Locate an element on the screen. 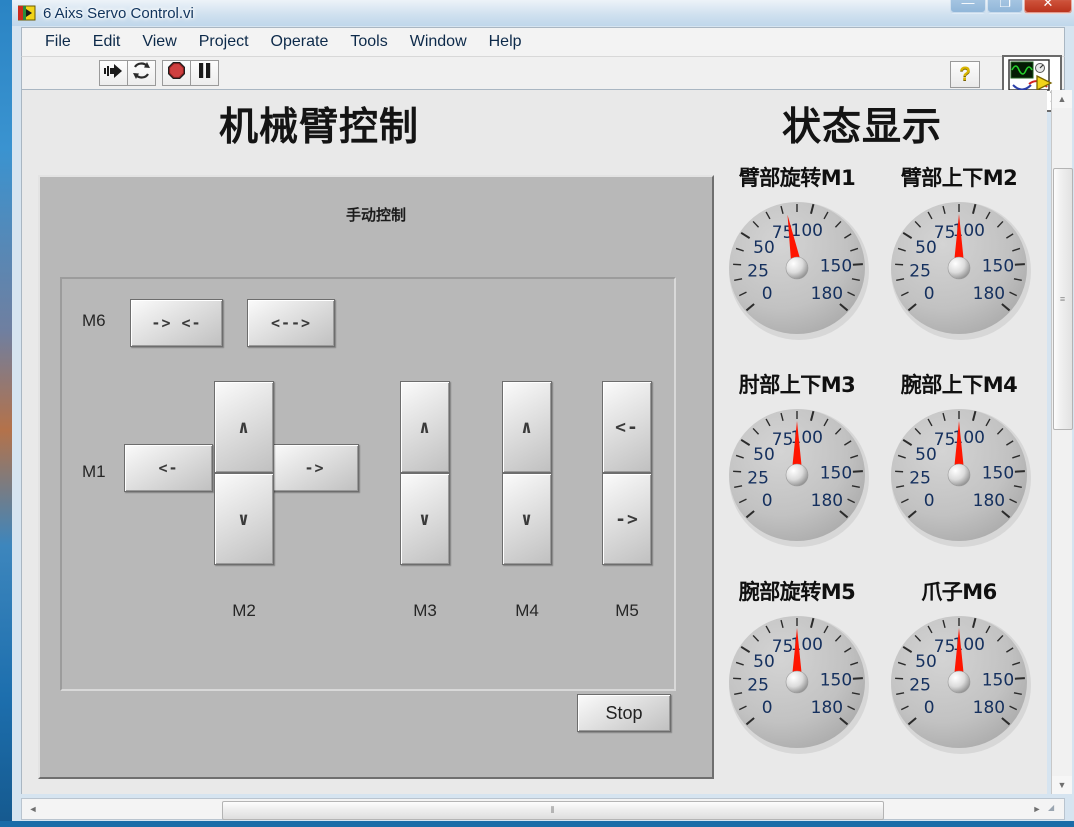 The image size is (1074, 827). axis-label-m4: M4 is located at coordinates (527, 610).